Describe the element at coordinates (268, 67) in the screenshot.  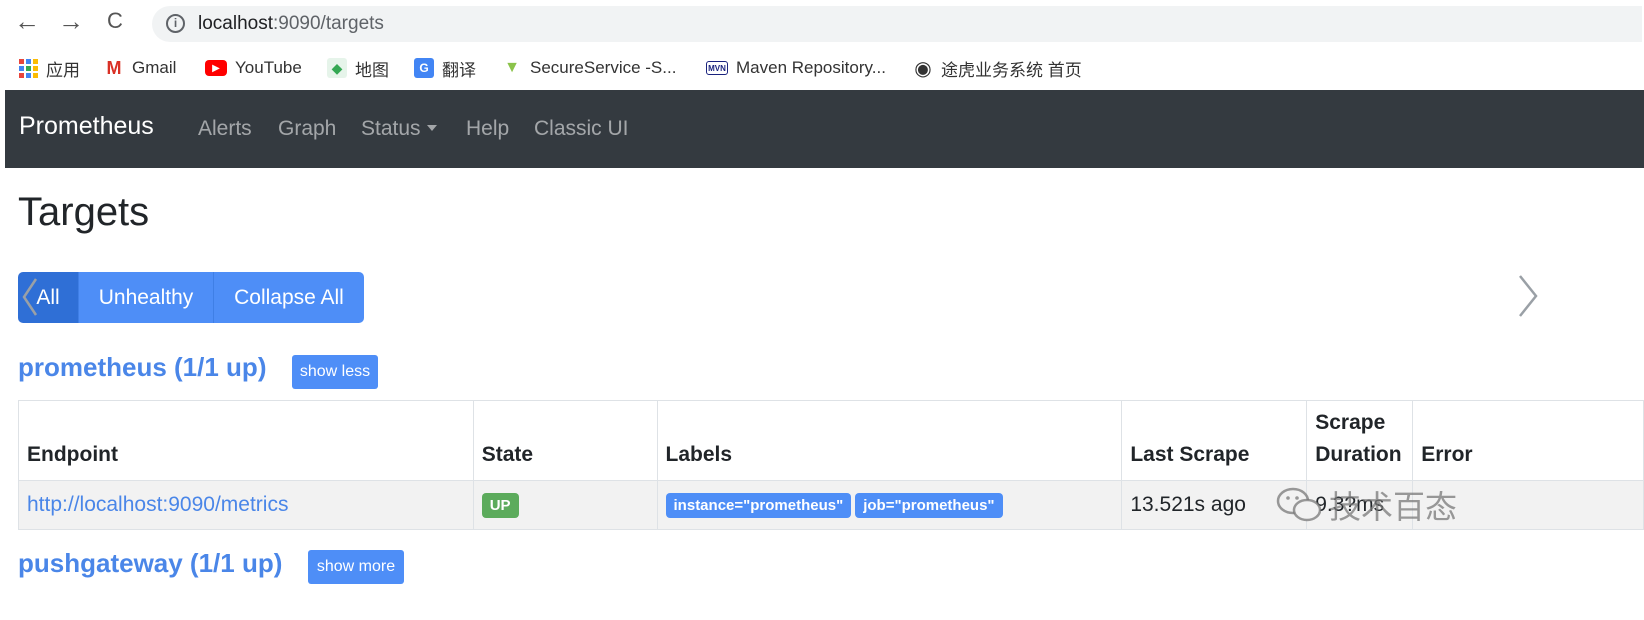
I see `bookmark-label: YouTube` at that location.